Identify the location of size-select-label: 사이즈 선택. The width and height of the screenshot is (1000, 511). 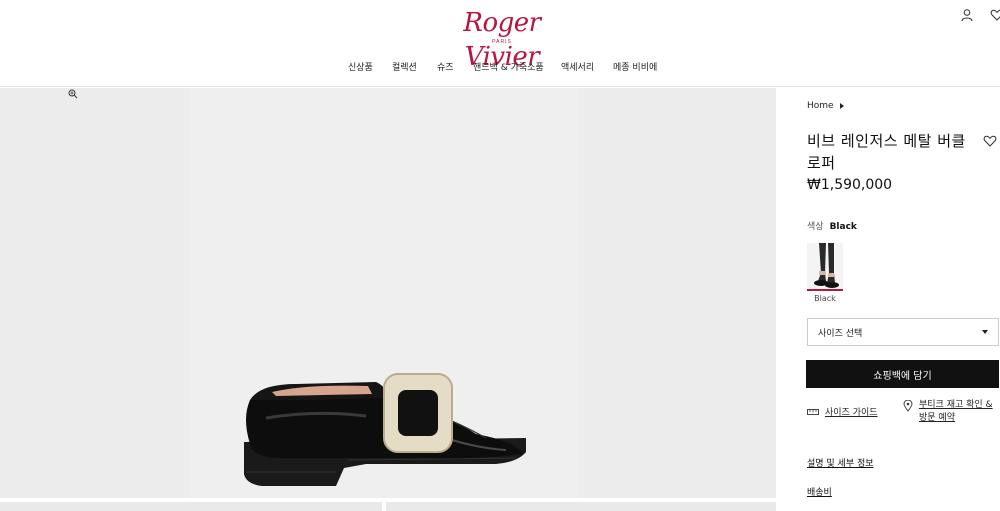
(840, 333).